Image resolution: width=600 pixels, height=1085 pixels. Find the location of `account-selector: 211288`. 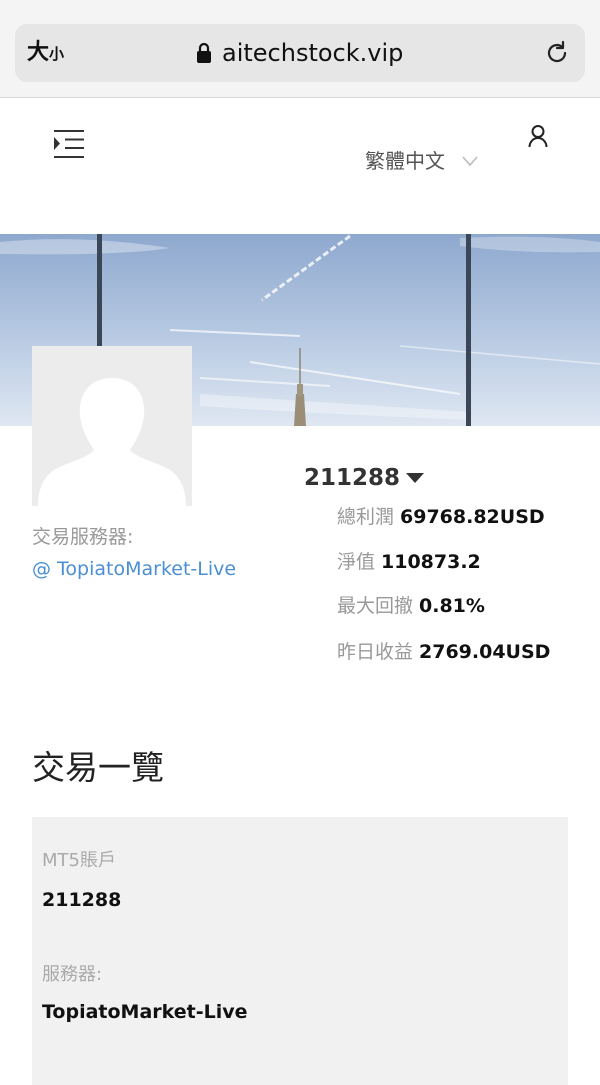

account-selector: 211288 is located at coordinates (364, 478).